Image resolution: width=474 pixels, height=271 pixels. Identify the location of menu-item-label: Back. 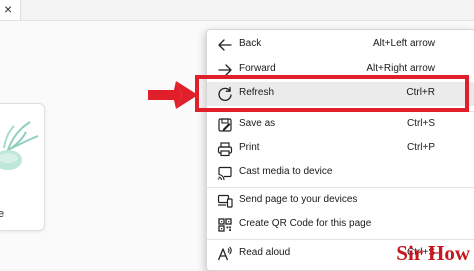
(250, 43).